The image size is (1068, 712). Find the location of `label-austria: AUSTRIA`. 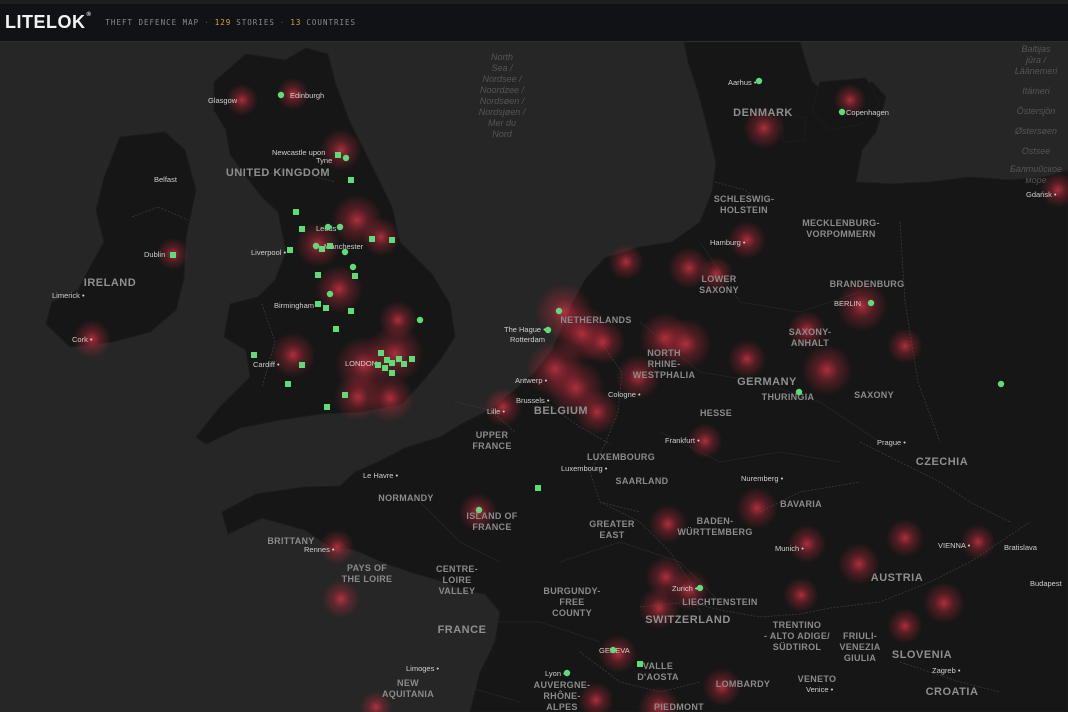

label-austria: AUSTRIA is located at coordinates (897, 578).